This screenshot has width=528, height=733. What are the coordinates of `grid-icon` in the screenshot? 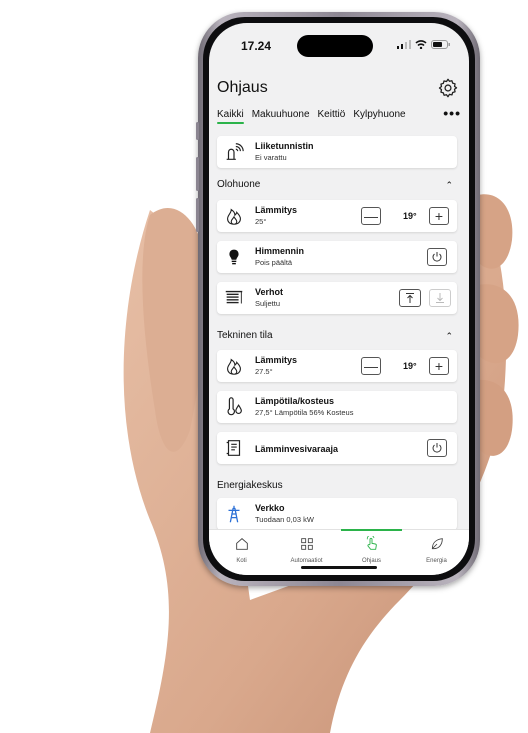 It's located at (306, 544).